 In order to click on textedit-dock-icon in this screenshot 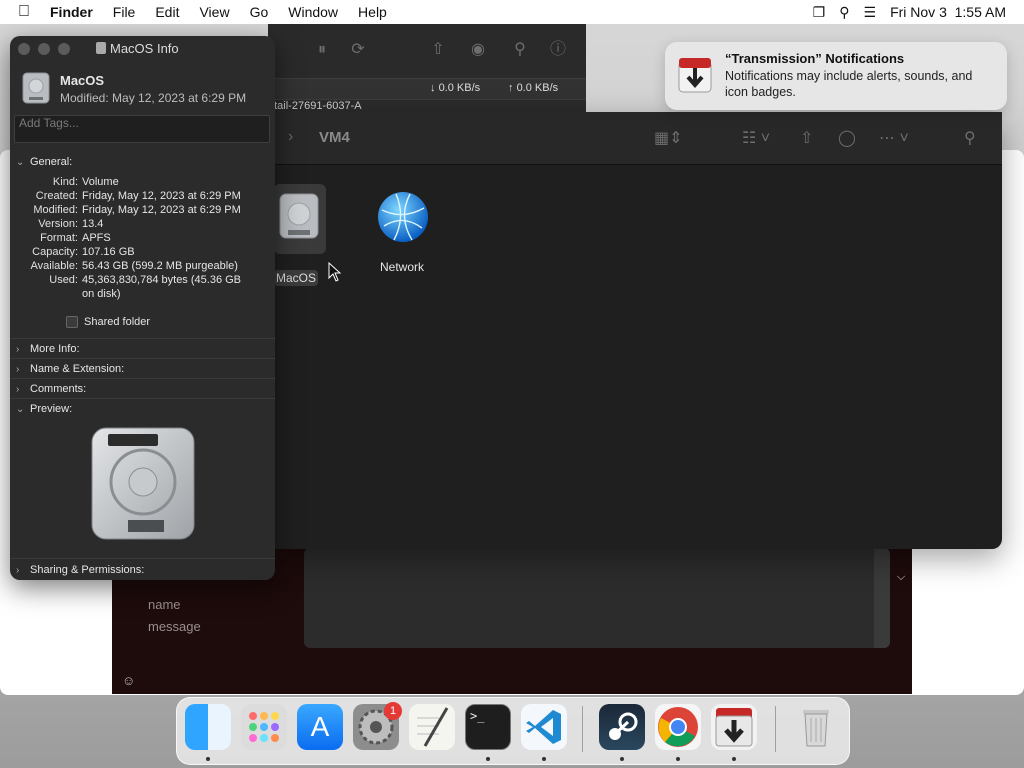, I will do `click(432, 727)`.